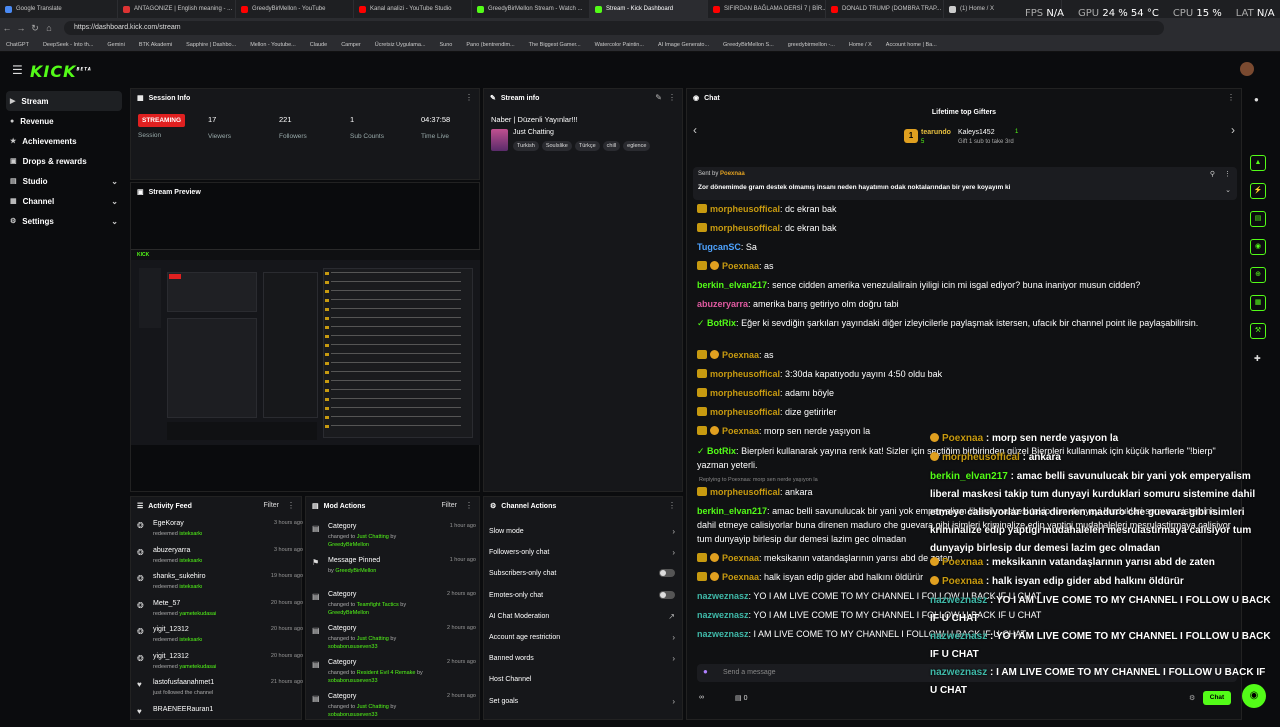  What do you see at coordinates (166, 603) in the screenshot?
I see `activity-user: Mete_57` at bounding box center [166, 603].